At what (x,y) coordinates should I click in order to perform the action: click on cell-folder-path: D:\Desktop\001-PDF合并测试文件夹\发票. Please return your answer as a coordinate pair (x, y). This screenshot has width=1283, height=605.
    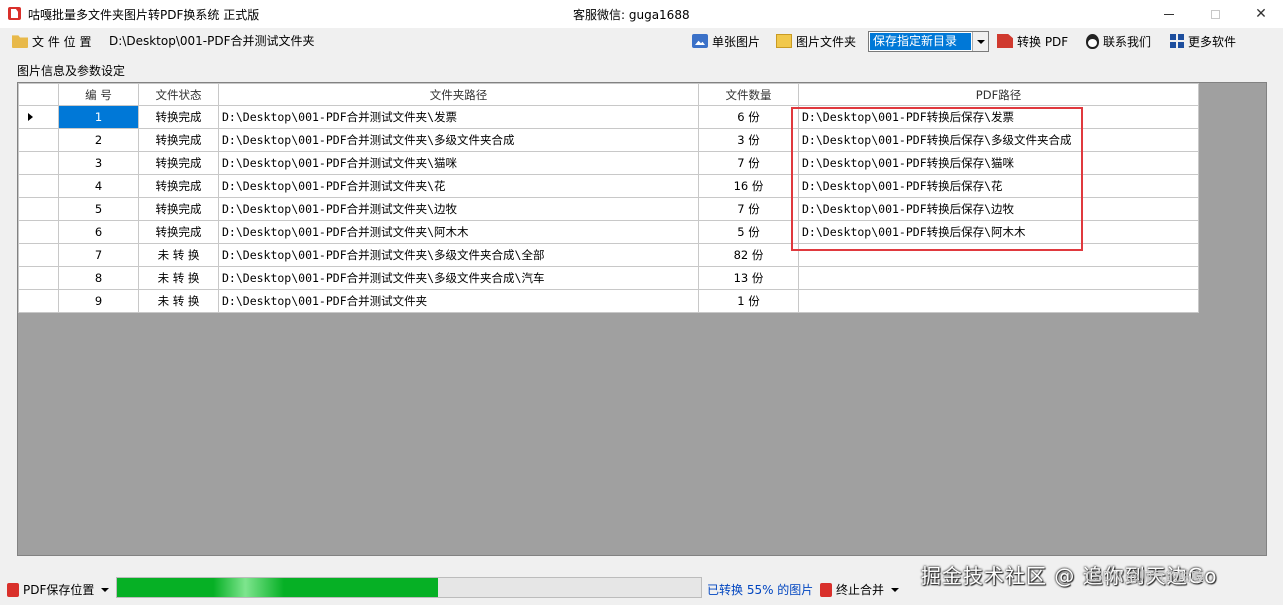
    Looking at the image, I should click on (458, 117).